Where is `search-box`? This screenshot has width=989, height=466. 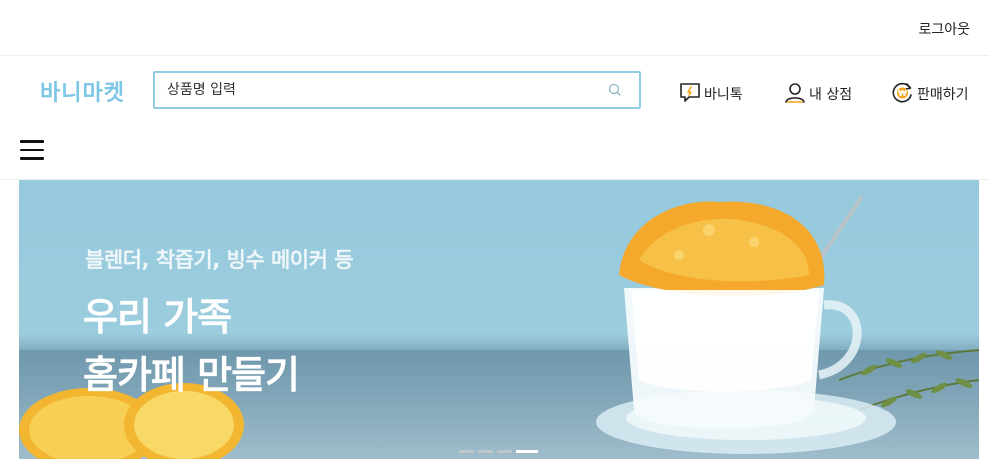
search-box is located at coordinates (397, 90).